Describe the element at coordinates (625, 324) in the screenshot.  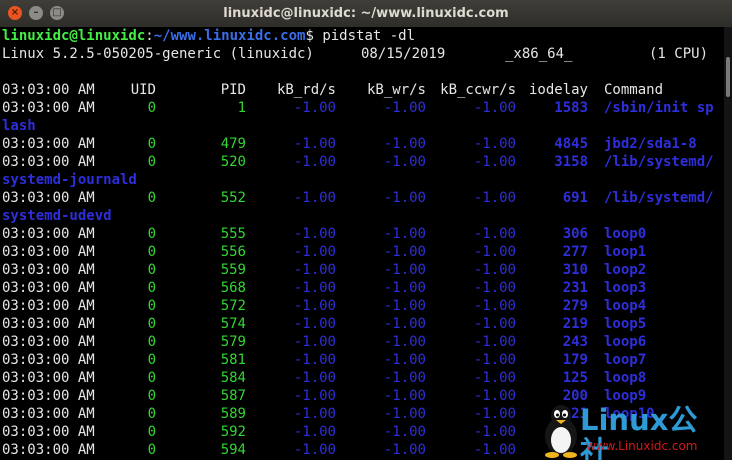
I see `cell-cmd: loop5` at that location.